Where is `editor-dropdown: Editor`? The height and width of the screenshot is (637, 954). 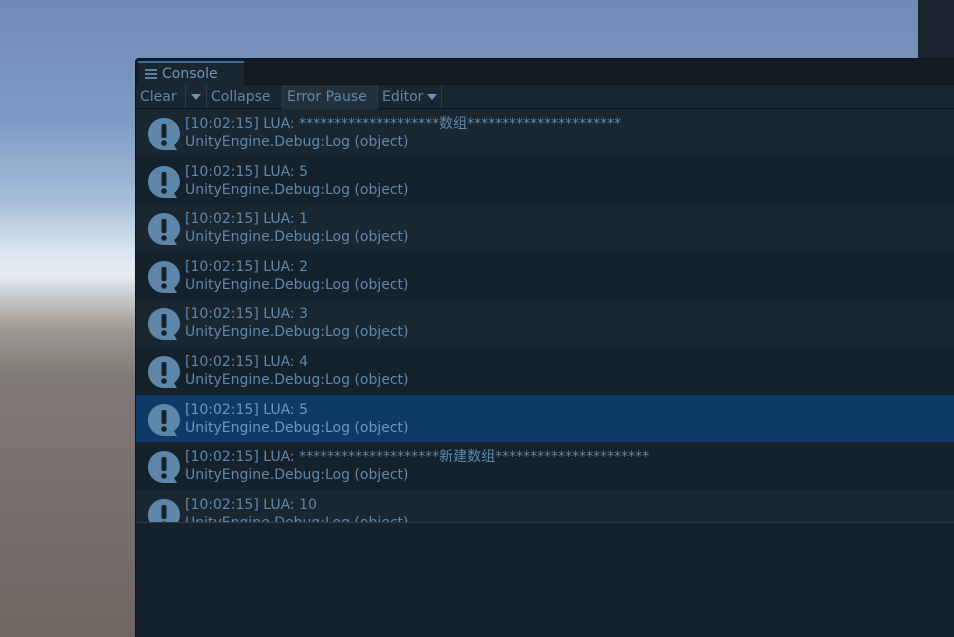 editor-dropdown: Editor is located at coordinates (410, 97).